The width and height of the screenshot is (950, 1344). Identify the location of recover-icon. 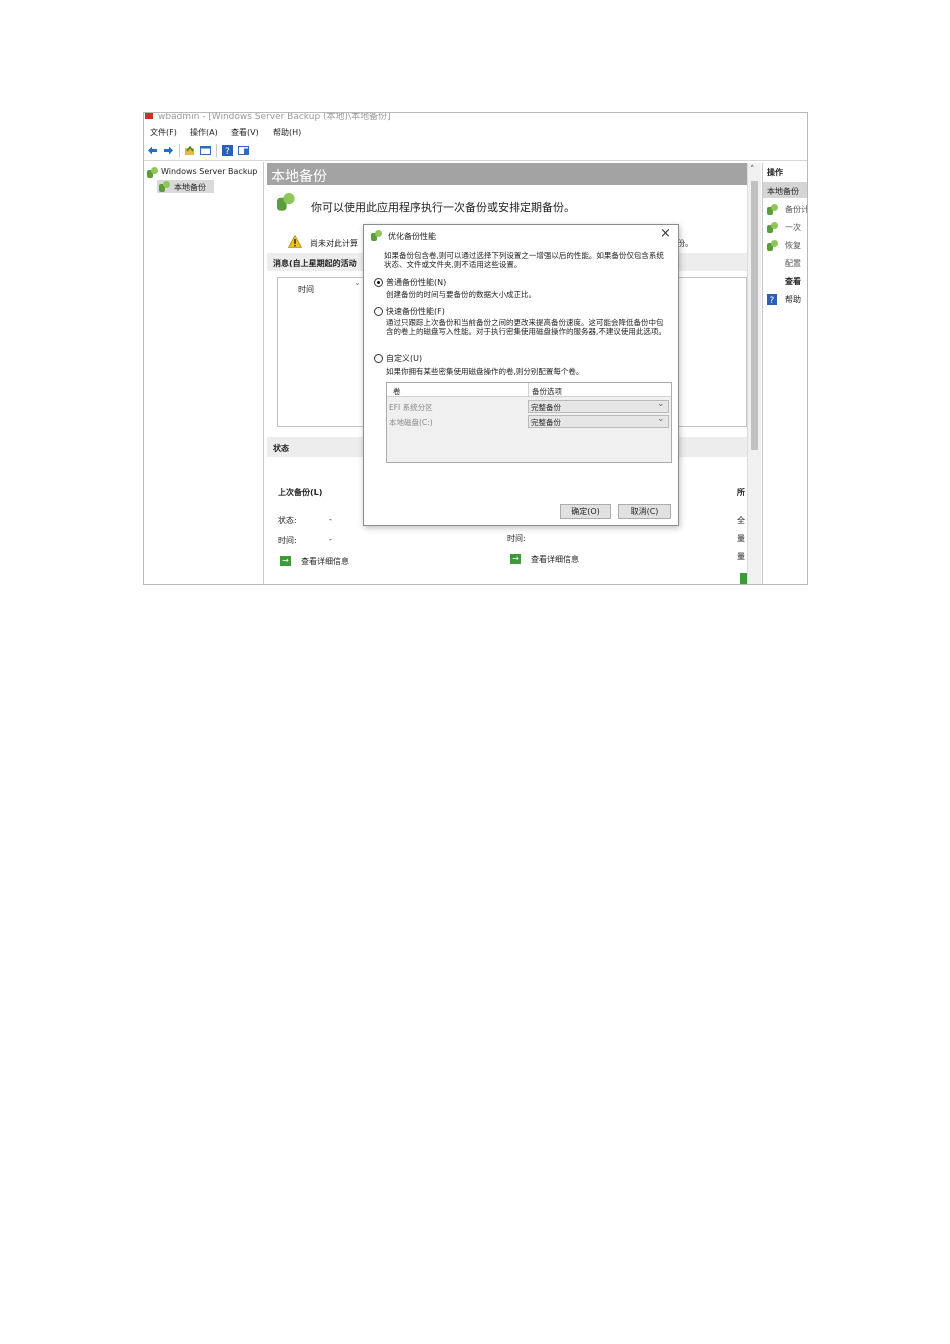
(773, 246).